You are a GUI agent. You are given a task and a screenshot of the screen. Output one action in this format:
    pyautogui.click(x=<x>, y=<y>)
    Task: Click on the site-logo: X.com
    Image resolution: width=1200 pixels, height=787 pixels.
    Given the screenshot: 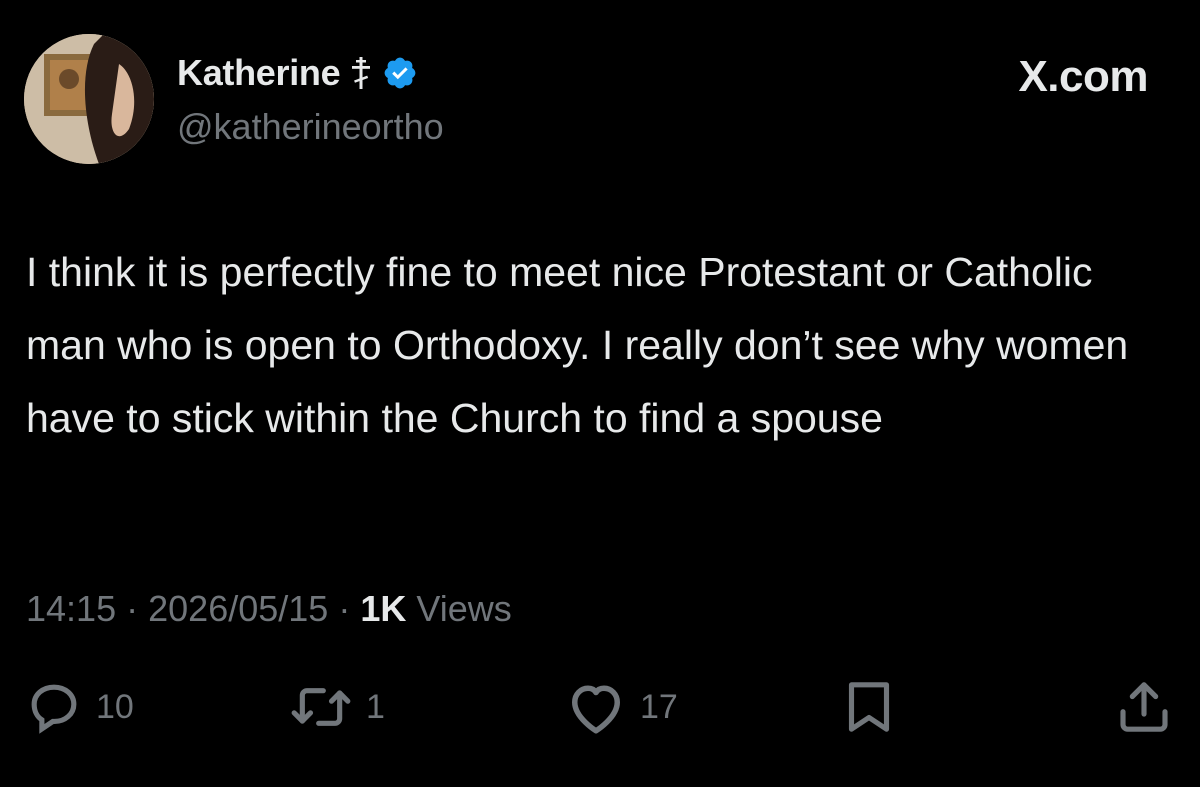 What is the action you would take?
    pyautogui.click(x=1083, y=76)
    